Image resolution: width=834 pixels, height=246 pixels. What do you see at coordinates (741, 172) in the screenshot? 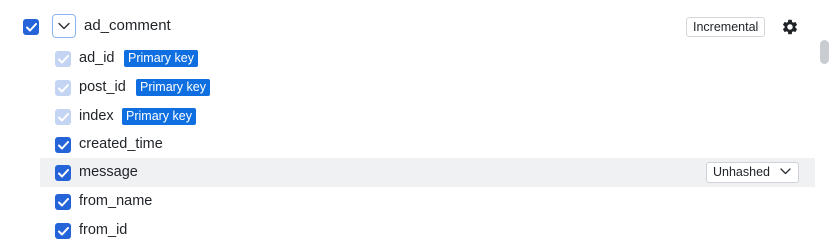
I see `hash-option-value: Unhashed` at bounding box center [741, 172].